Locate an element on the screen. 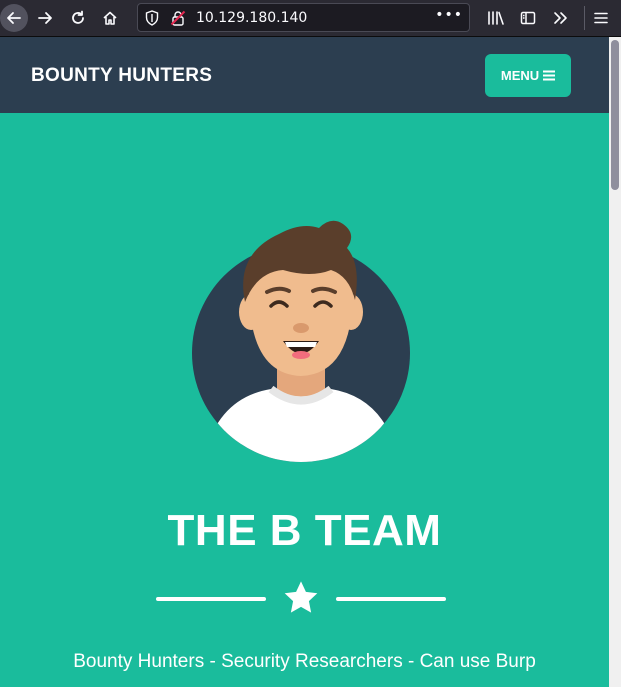 The height and width of the screenshot is (687, 621). url-bar: 10.129.180.140 ••• is located at coordinates (303, 17).